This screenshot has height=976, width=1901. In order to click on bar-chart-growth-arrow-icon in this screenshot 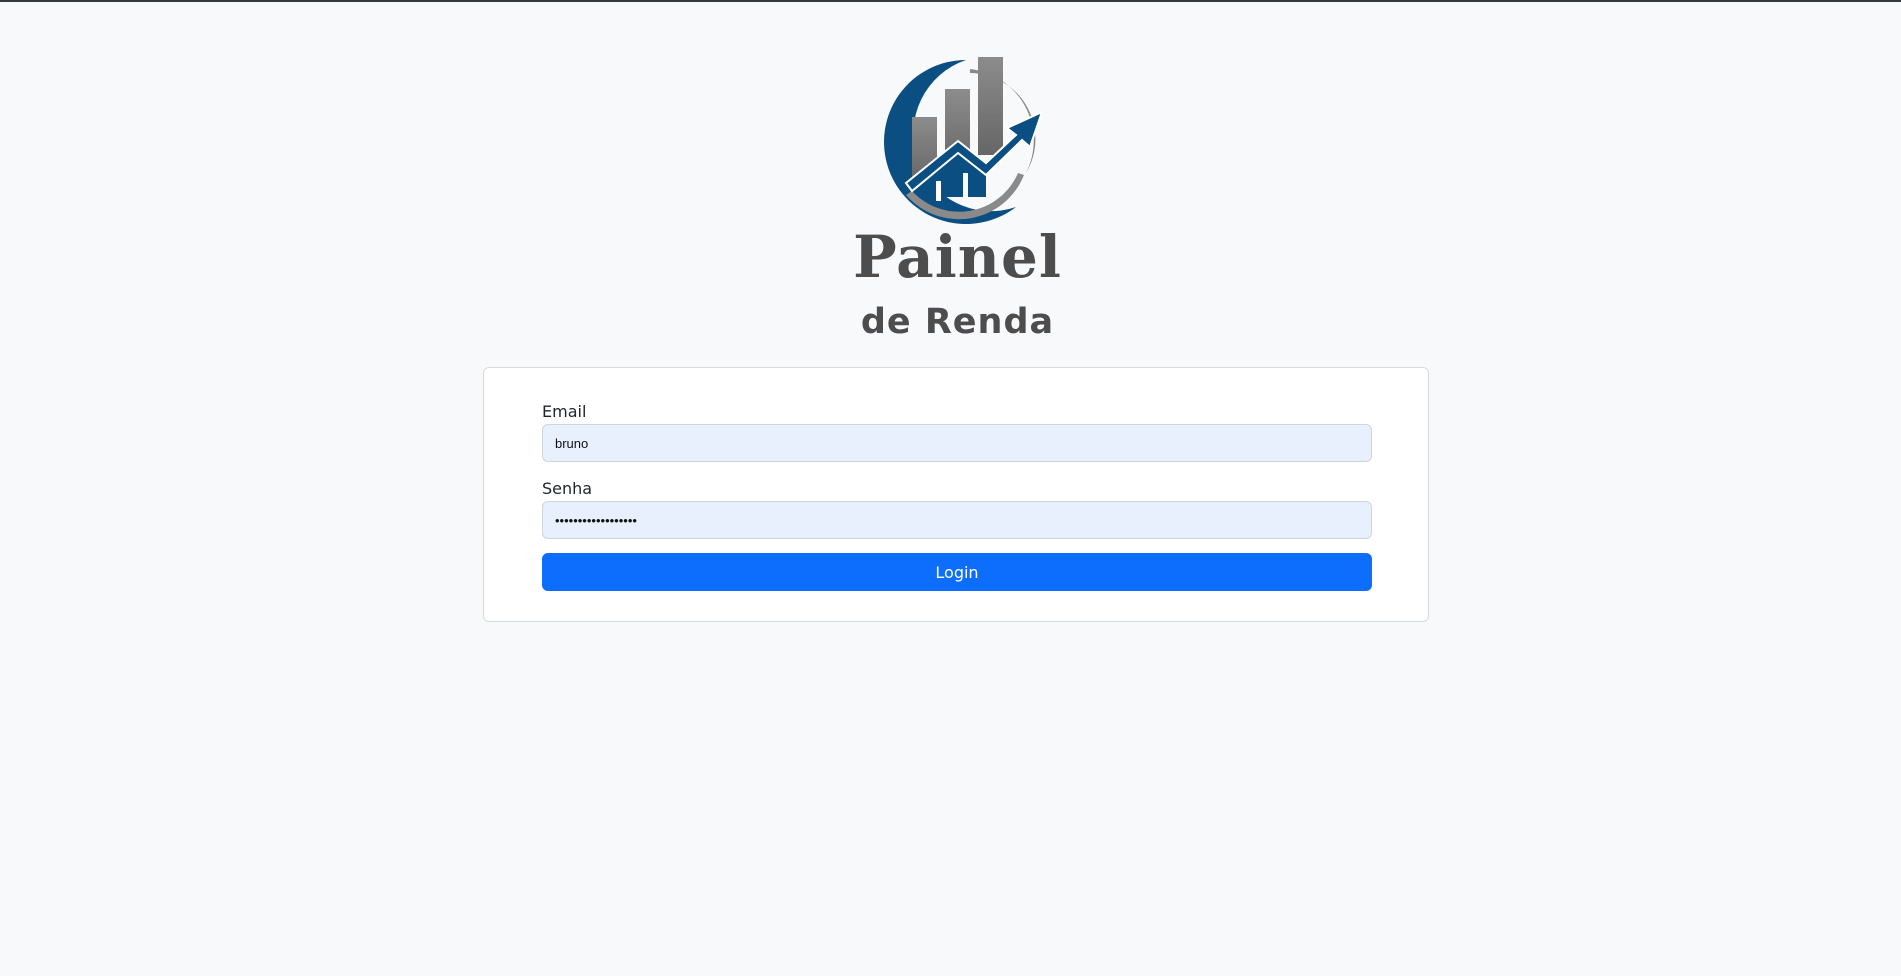, I will do `click(964, 141)`.